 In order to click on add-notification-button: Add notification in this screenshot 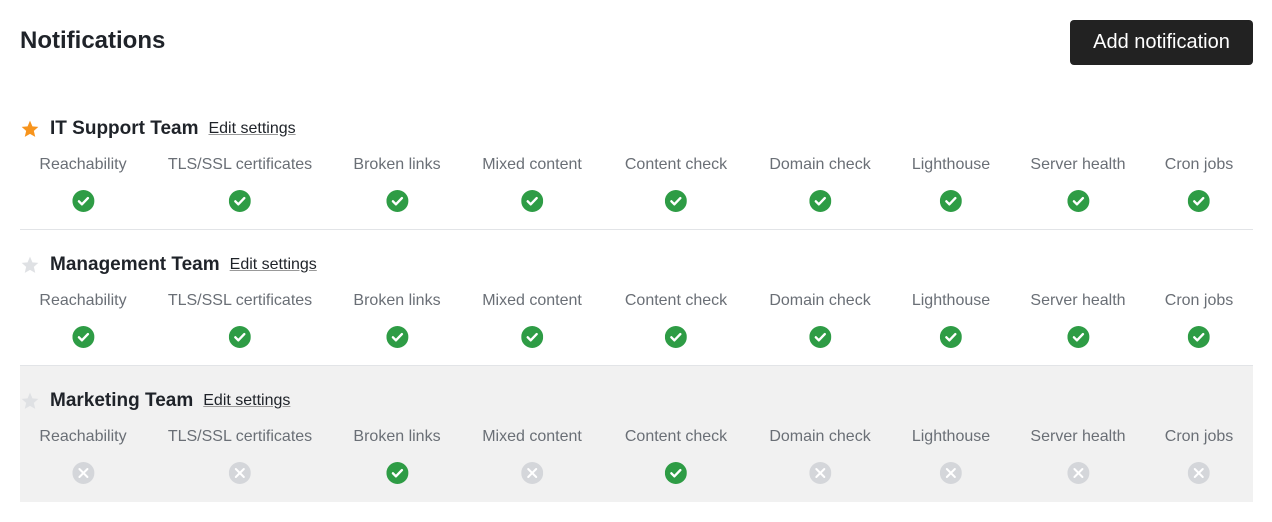, I will do `click(1161, 42)`.